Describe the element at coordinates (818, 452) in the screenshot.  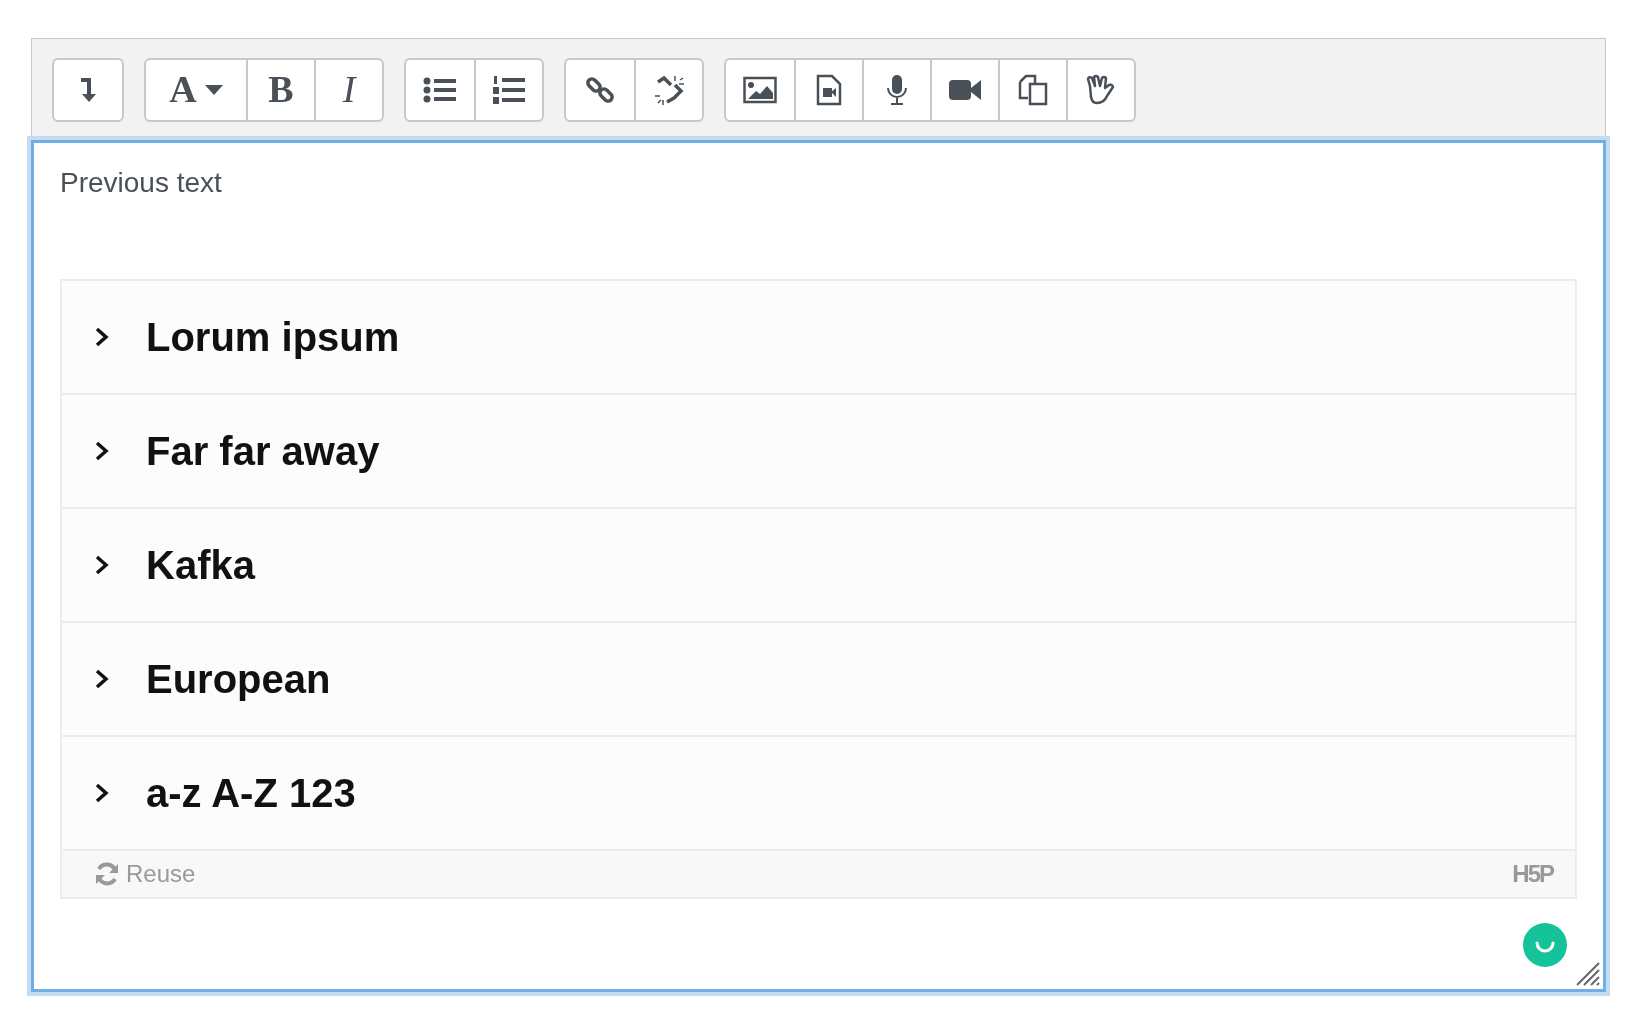
I see `accordion-header: Far far away` at that location.